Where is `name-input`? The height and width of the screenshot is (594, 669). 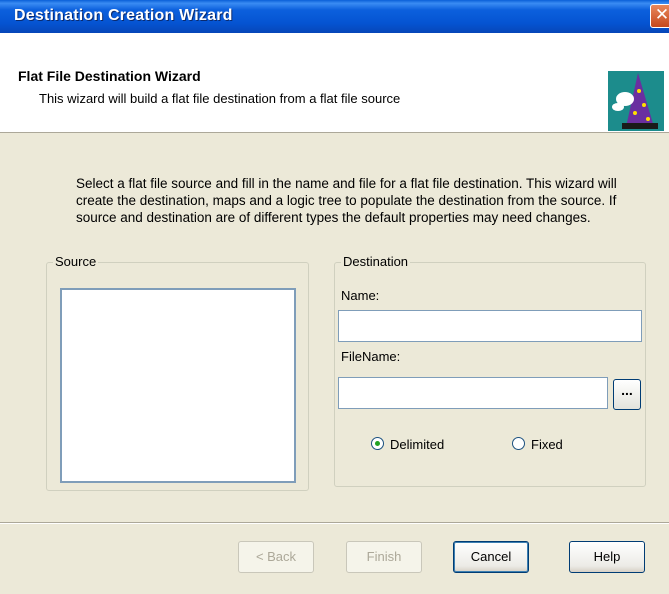
name-input is located at coordinates (490, 326).